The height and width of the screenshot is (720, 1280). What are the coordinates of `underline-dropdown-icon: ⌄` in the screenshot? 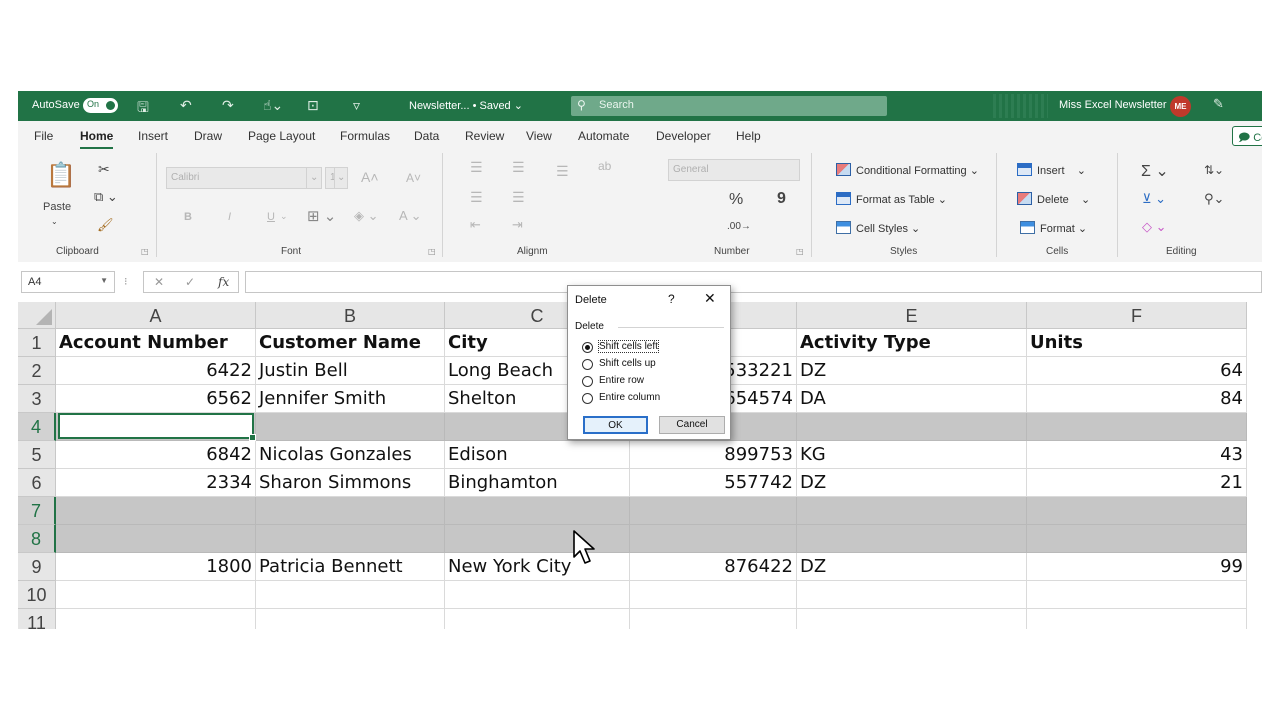 It's located at (284, 216).